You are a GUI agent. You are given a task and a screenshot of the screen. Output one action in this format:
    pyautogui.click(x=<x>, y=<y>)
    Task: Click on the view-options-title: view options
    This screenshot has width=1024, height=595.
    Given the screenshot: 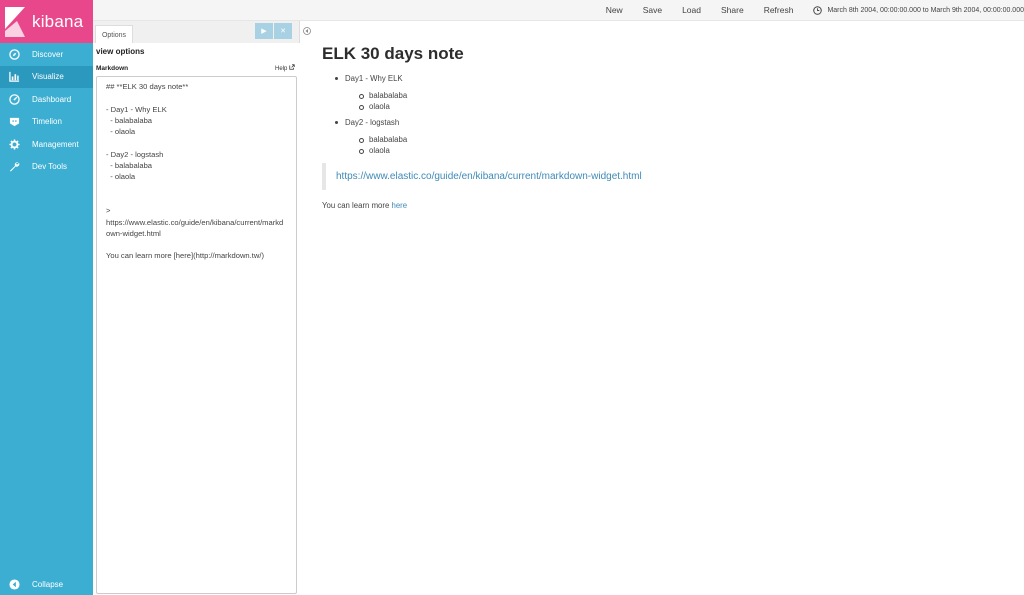 What is the action you would take?
    pyautogui.click(x=120, y=51)
    